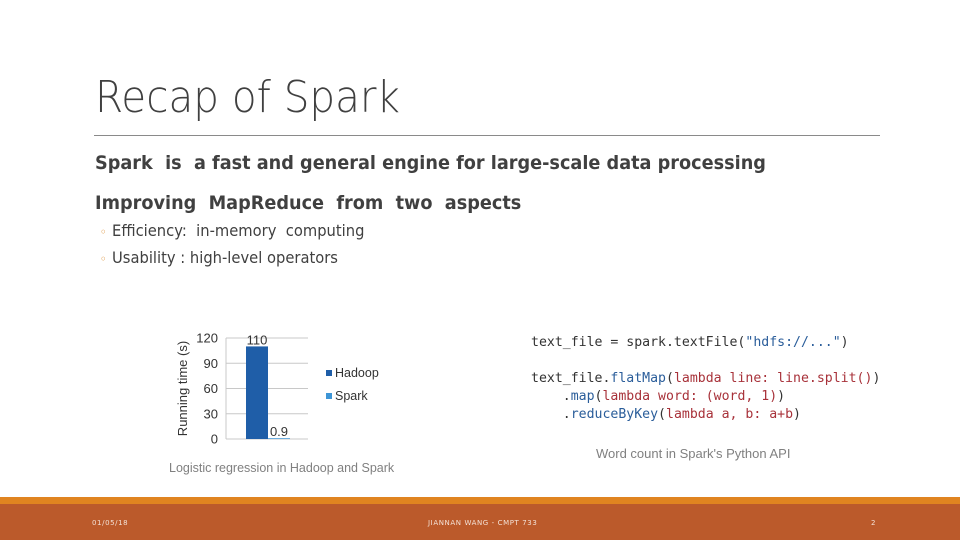 The height and width of the screenshot is (540, 960). Describe the element at coordinates (690, 396) in the screenshot. I see `code-token: lambda word: (word, 1)` at that location.